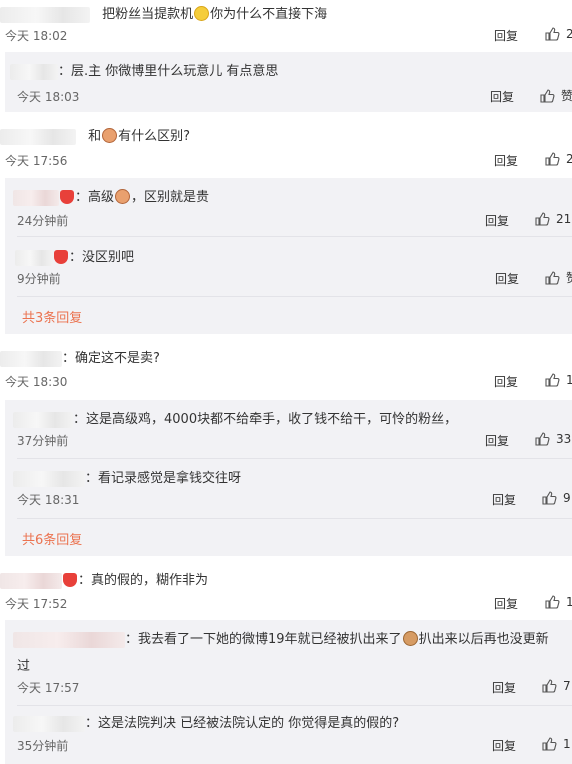  Describe the element at coordinates (43, 746) in the screenshot. I see `reply-time: 35分钟前` at that location.